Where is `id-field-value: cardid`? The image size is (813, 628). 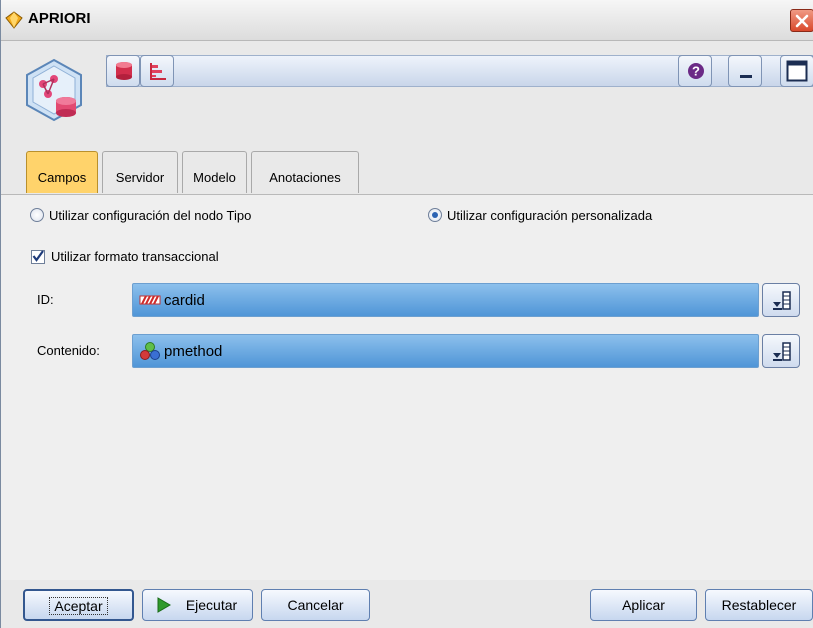 id-field-value: cardid is located at coordinates (184, 300).